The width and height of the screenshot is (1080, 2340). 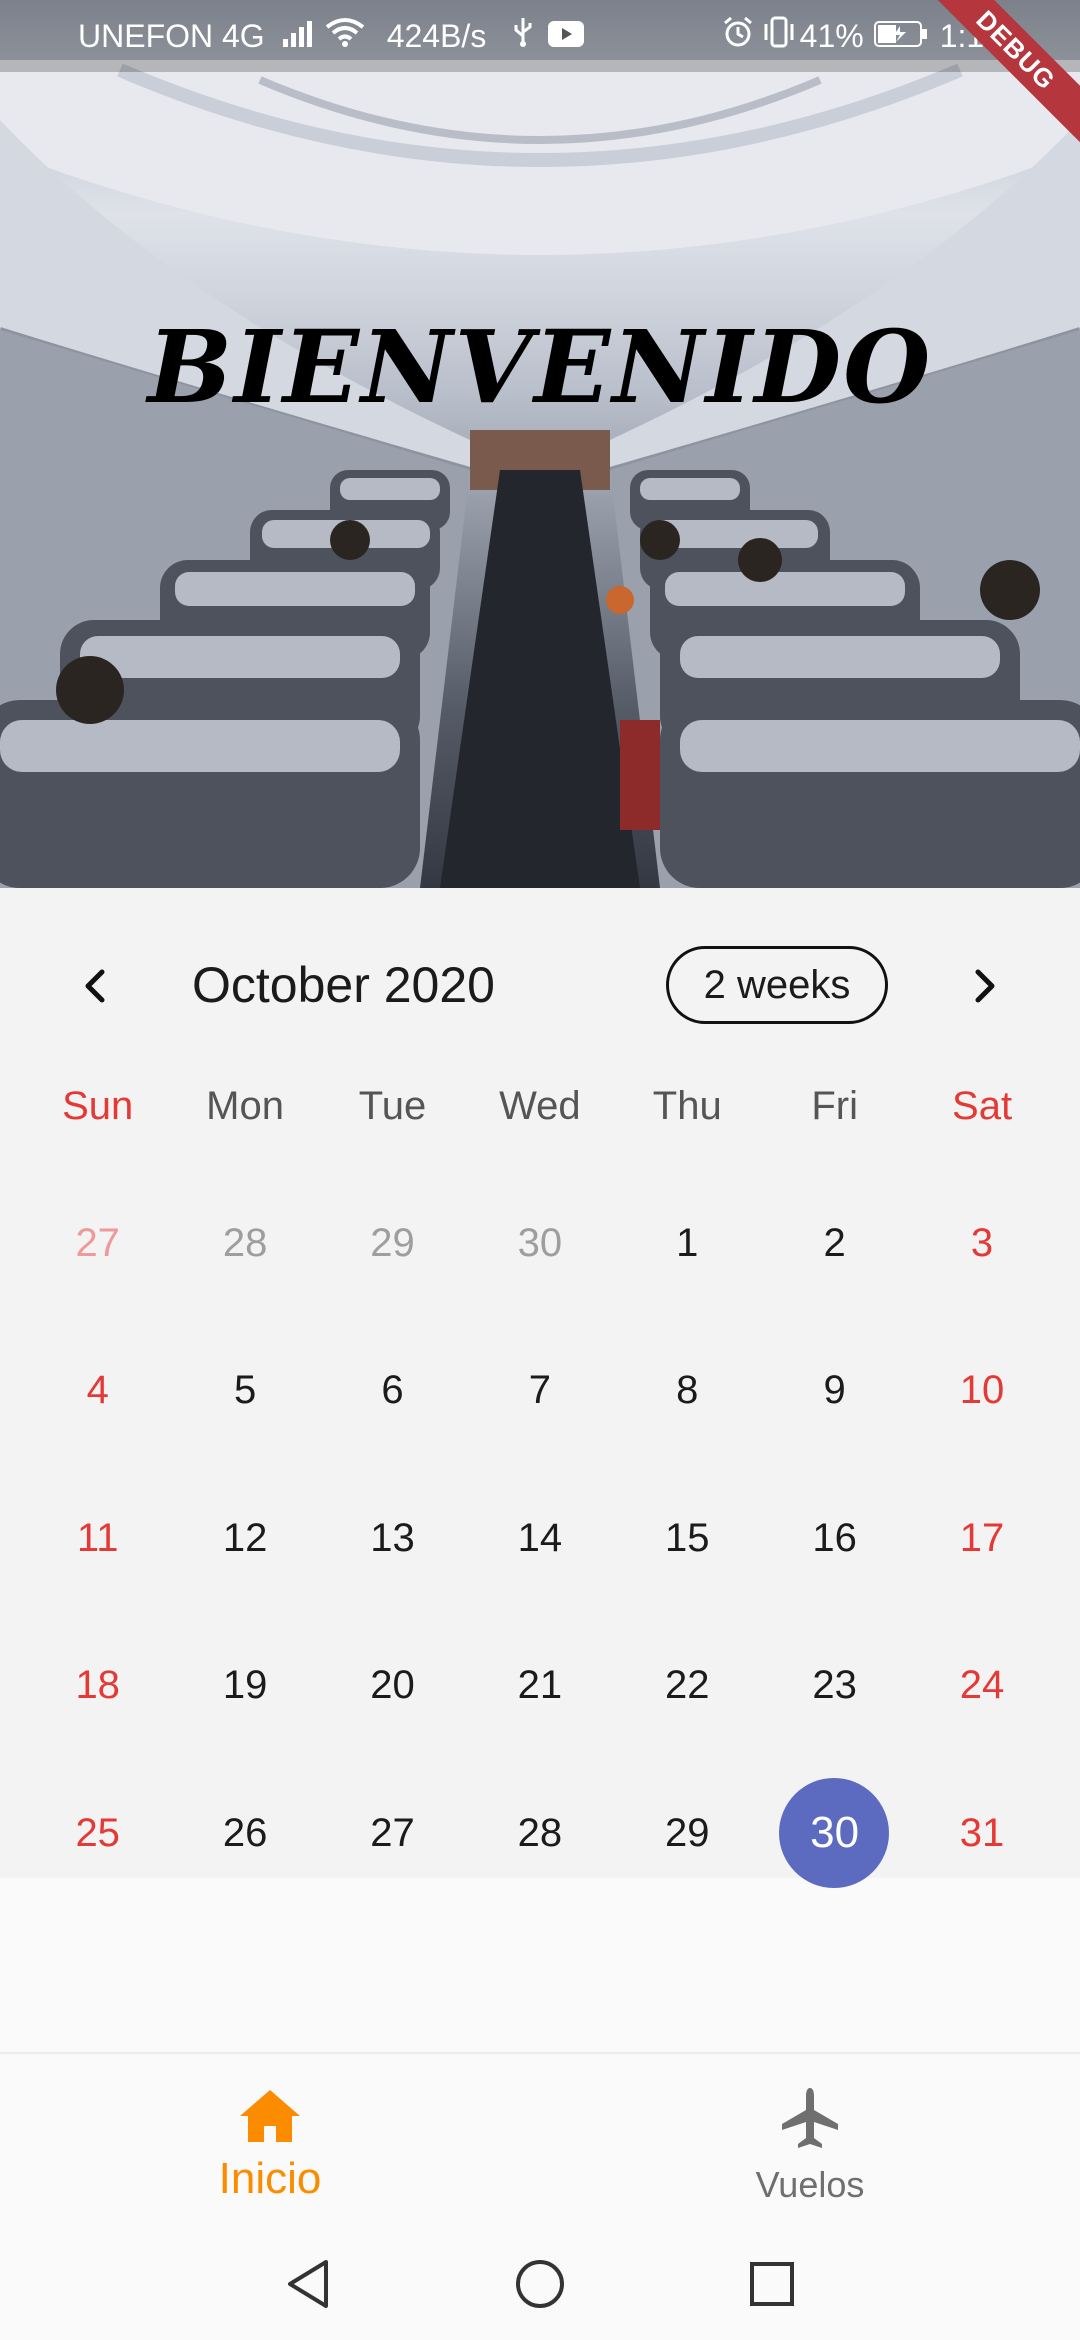 I want to click on calendar-day: 18, so click(x=97, y=1686).